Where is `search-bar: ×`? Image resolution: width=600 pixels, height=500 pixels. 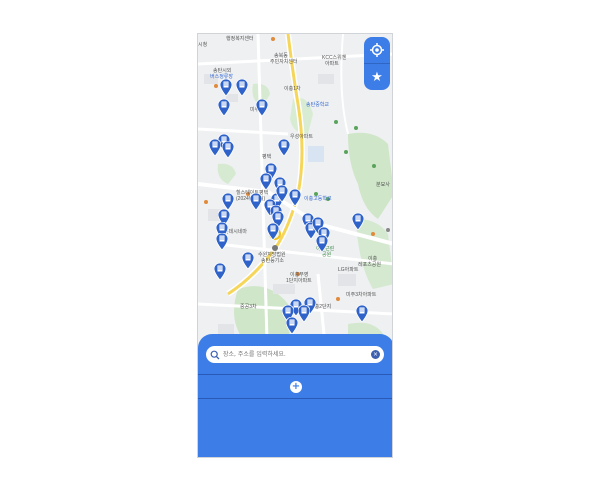
search-bar: × is located at coordinates (295, 354).